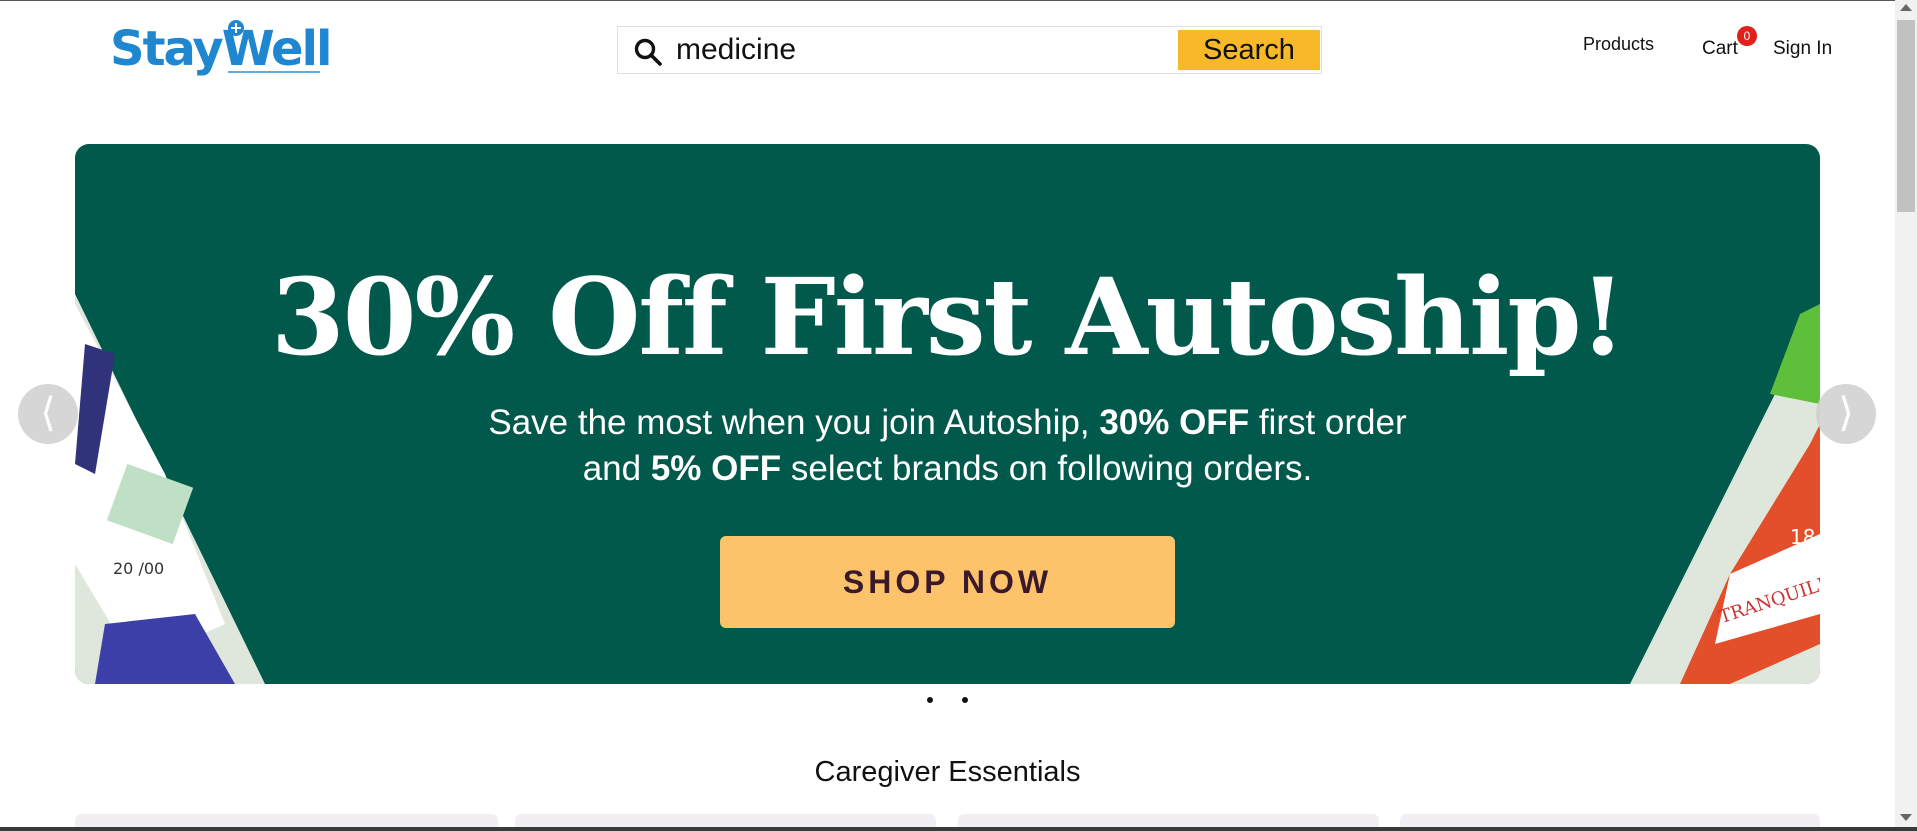 Image resolution: width=1917 pixels, height=831 pixels. I want to click on chevron-right-icon: ⟩, so click(1846, 413).